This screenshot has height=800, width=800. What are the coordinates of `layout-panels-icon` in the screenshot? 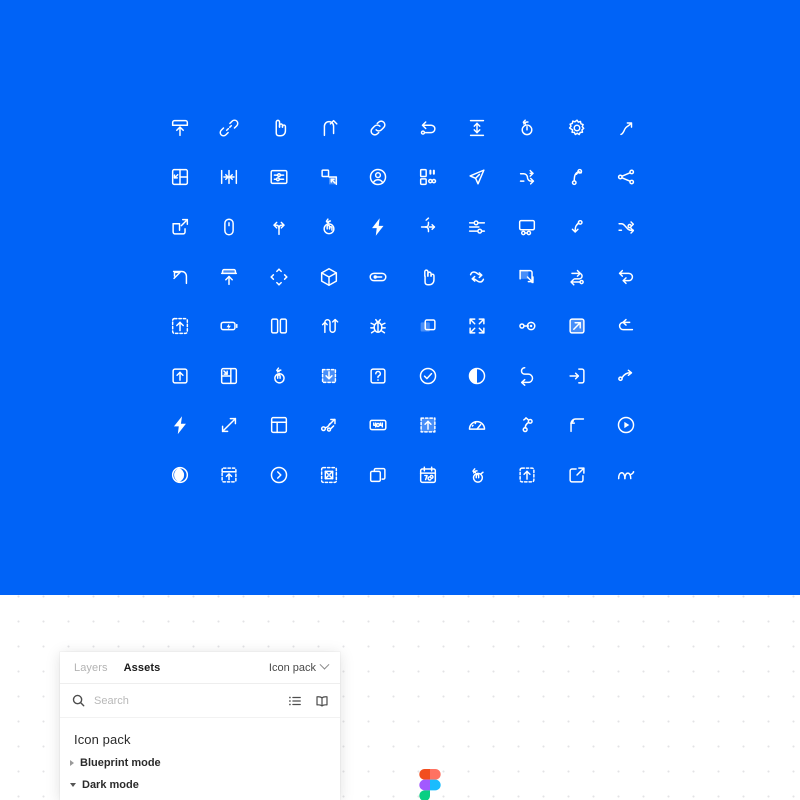 It's located at (279, 426).